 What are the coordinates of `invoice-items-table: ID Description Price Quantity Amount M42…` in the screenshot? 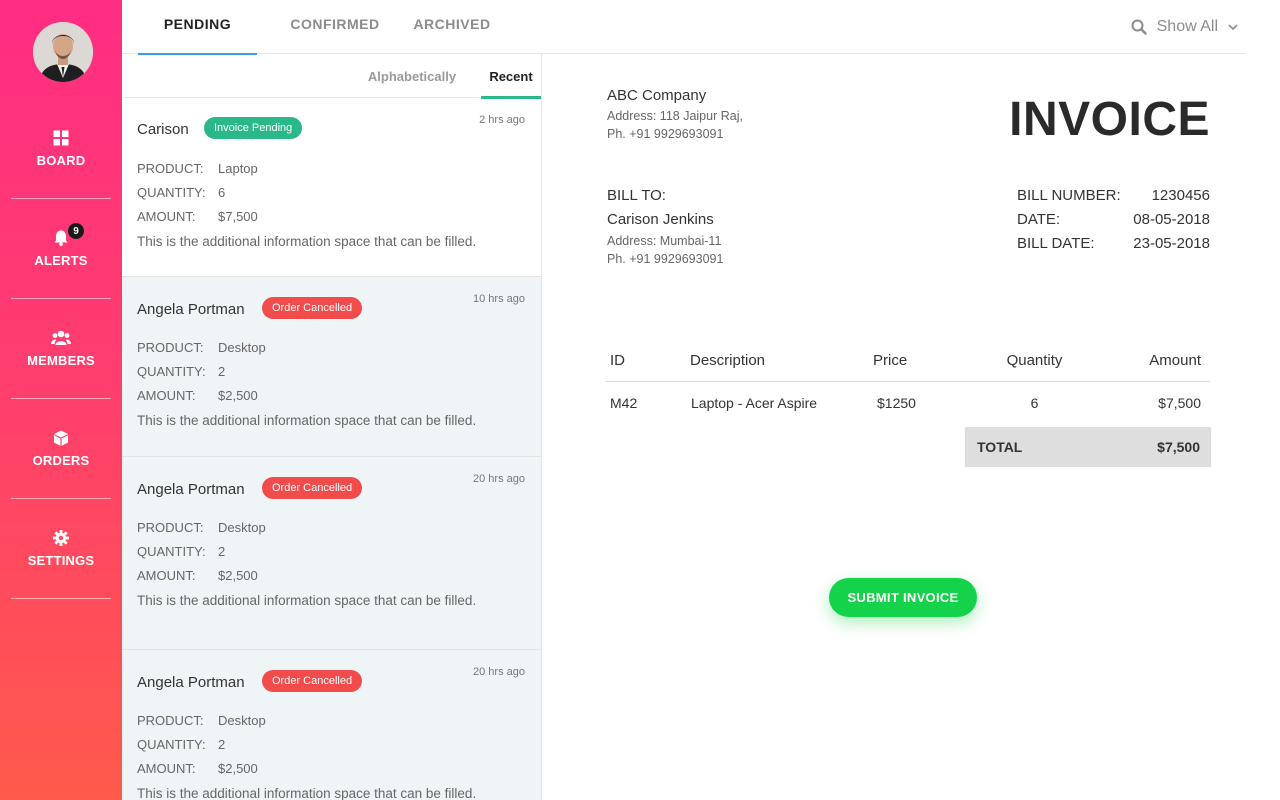 It's located at (907, 385).